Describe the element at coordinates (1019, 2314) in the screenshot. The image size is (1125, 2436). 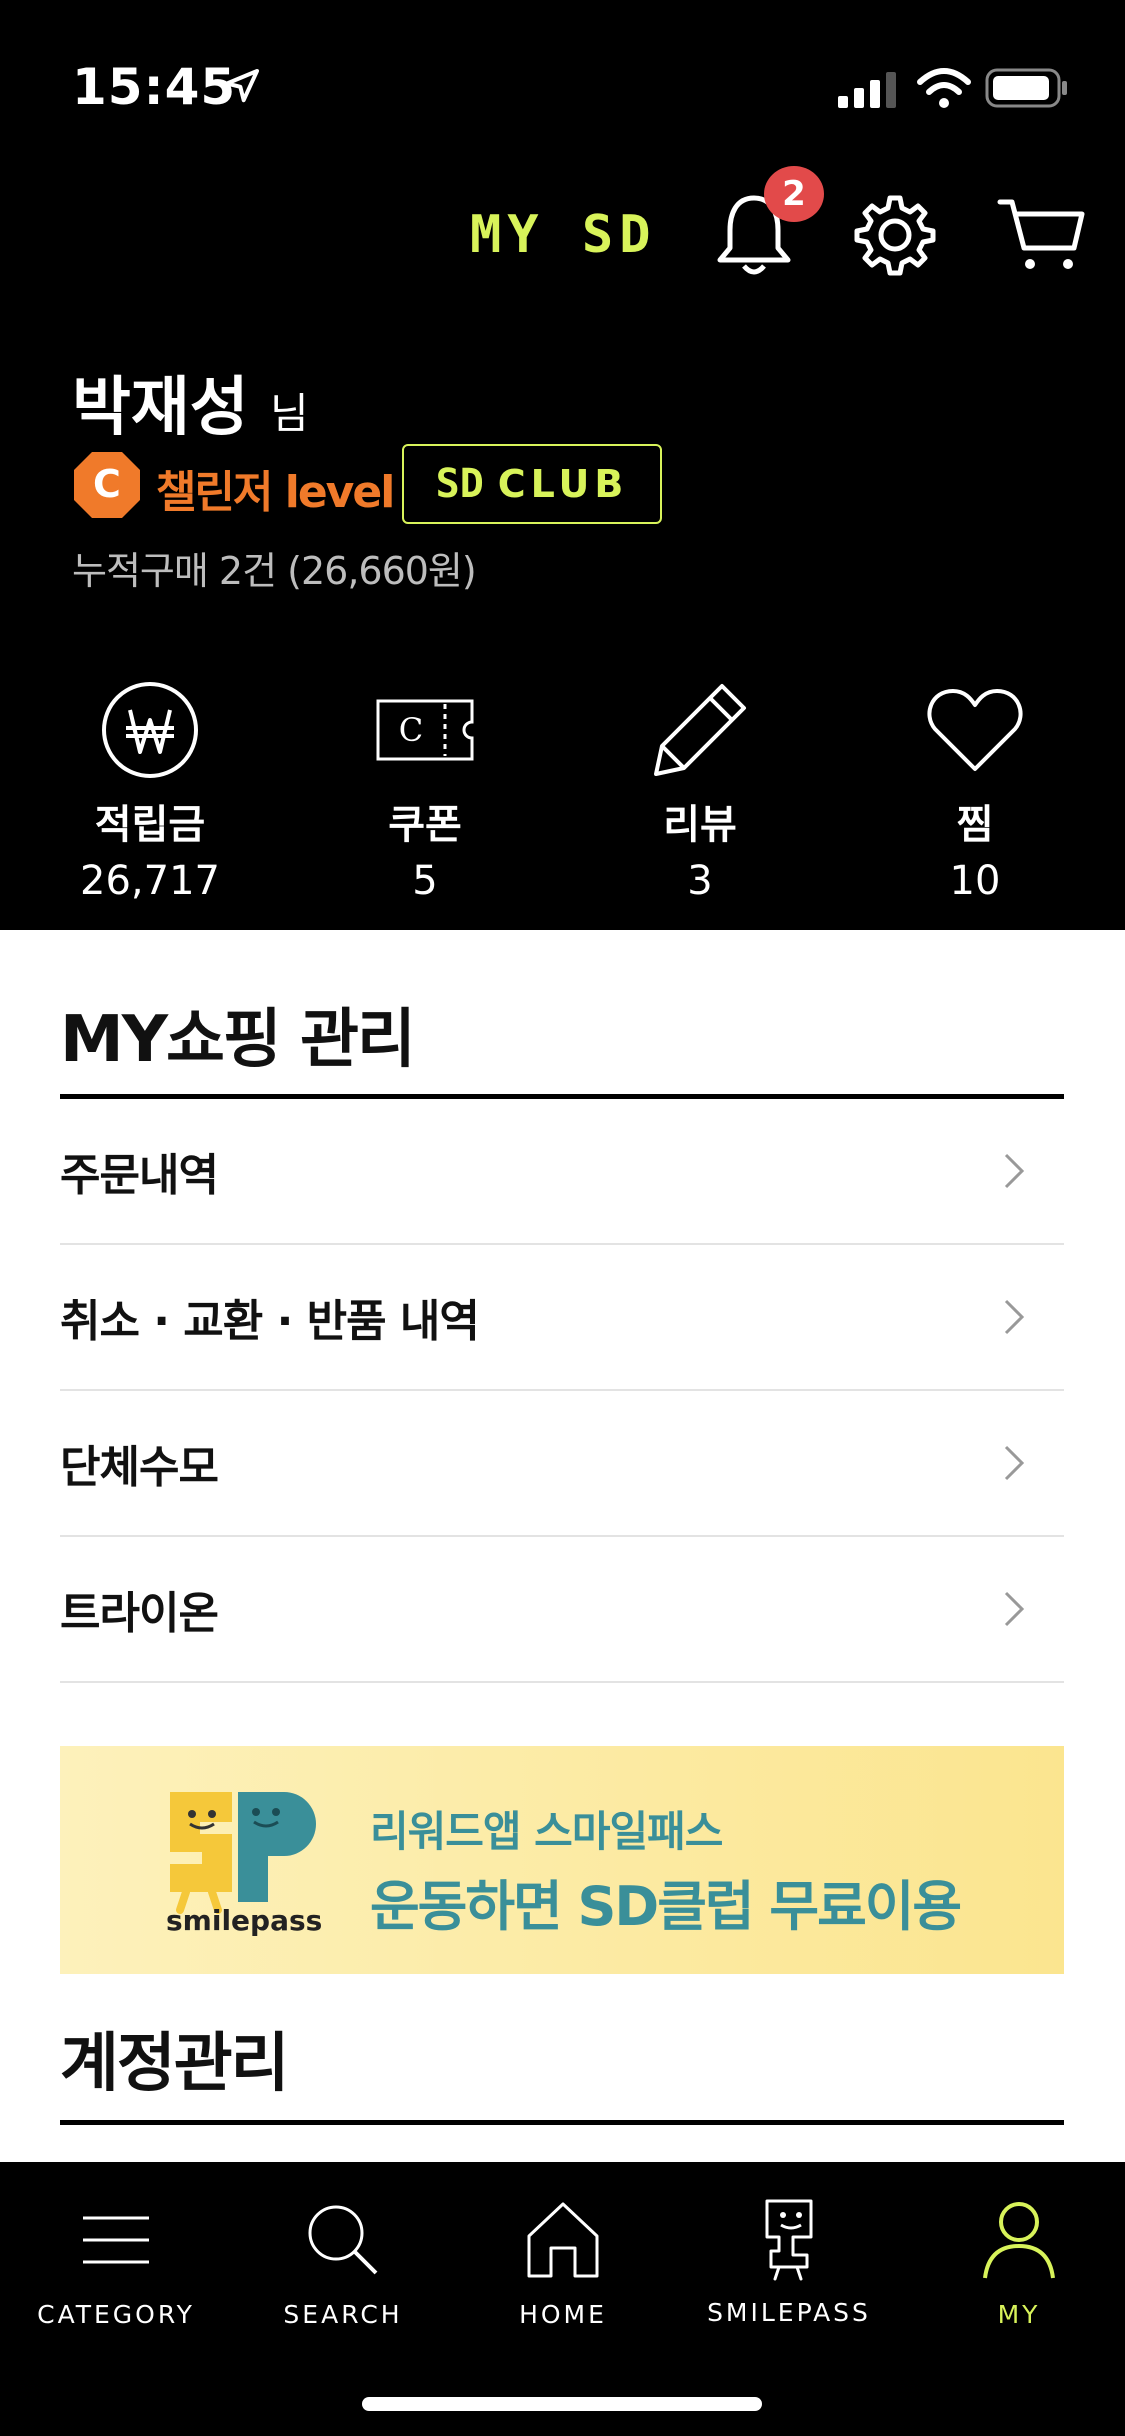
I see `nav-label: MY` at that location.